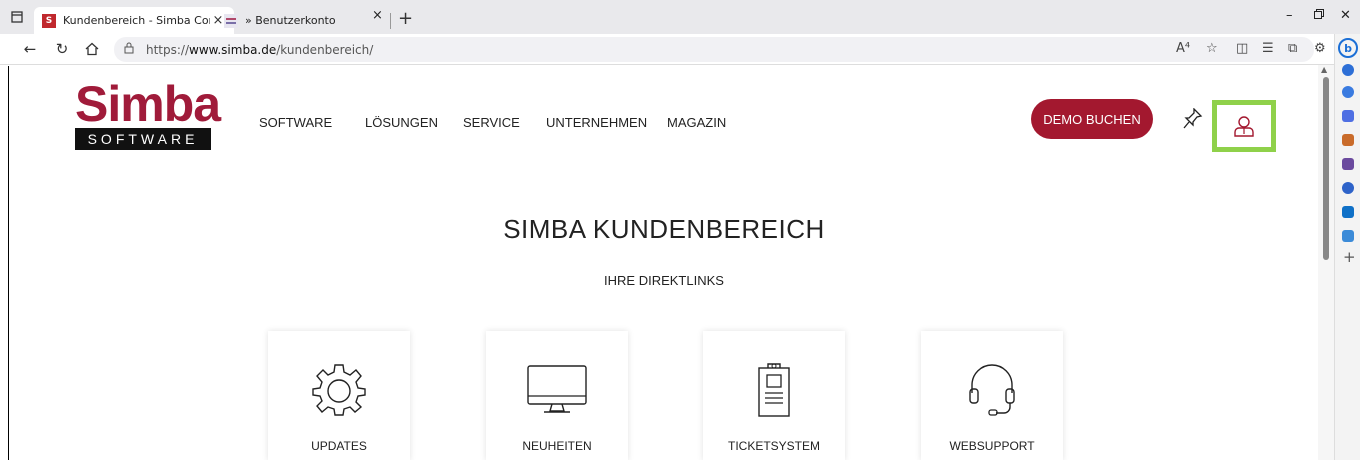 The image size is (1360, 460). I want to click on home-icon, so click(92, 49).